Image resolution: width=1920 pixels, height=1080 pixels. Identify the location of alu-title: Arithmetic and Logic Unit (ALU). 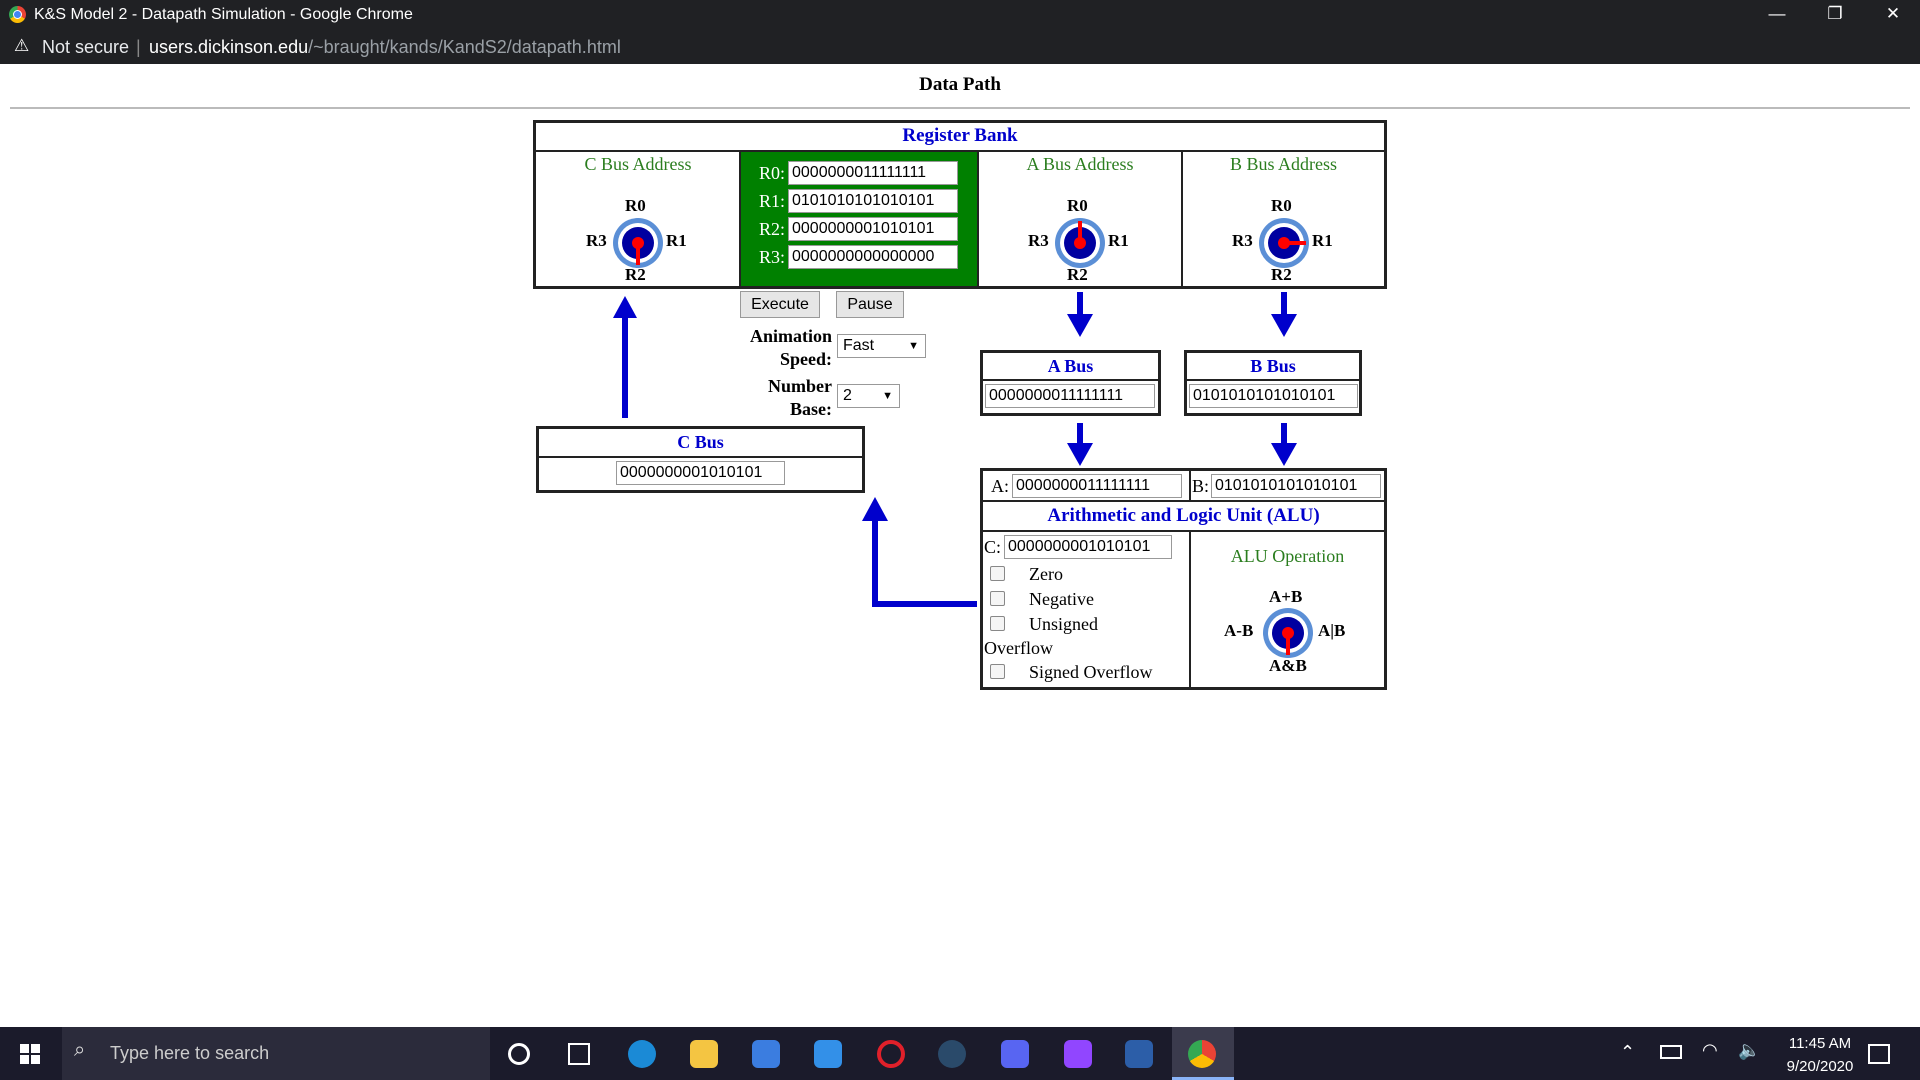
(1183, 515).